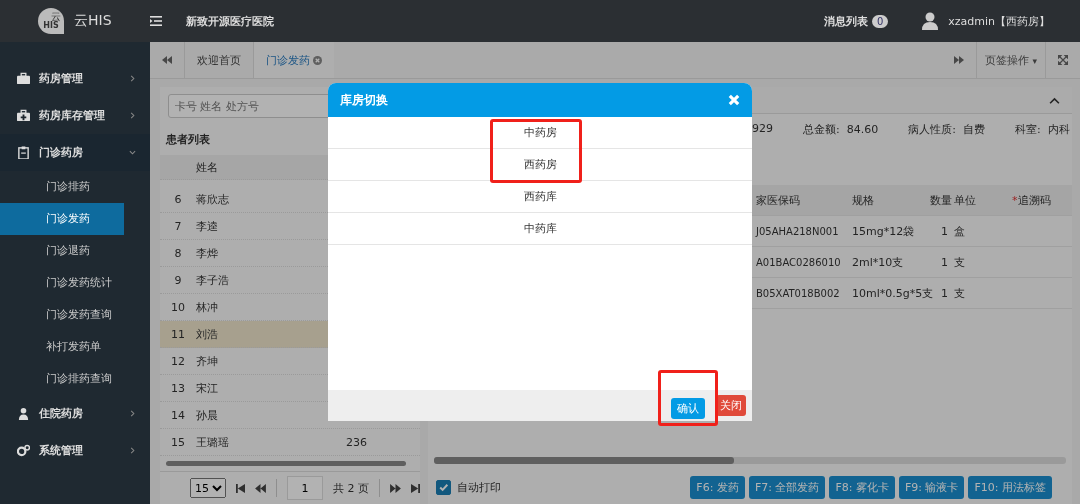 Image resolution: width=1080 pixels, height=504 pixels. Describe the element at coordinates (62, 347) in the screenshot. I see `nav-subitem: 补打发药单` at that location.